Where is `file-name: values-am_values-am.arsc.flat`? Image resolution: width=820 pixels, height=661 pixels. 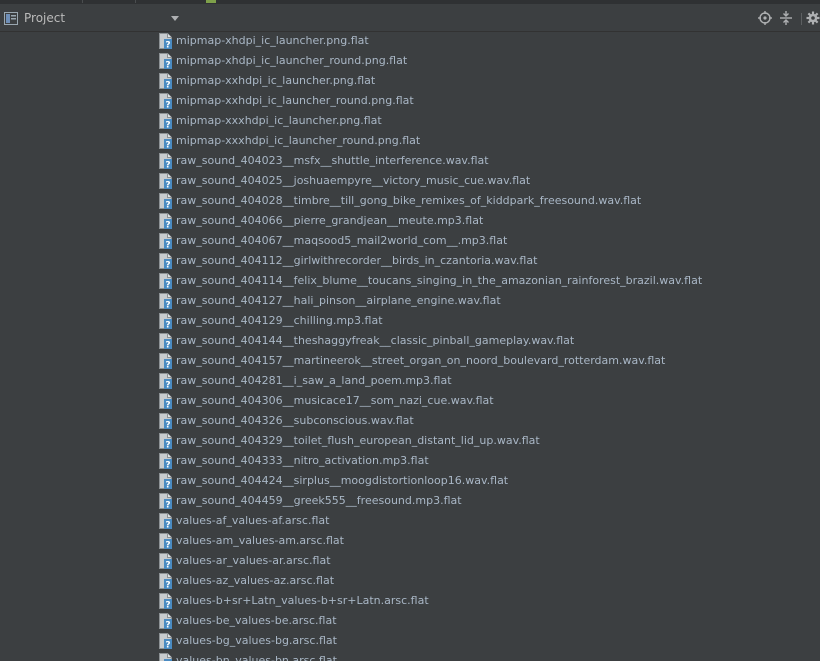 file-name: values-am_values-am.arsc.flat is located at coordinates (260, 540).